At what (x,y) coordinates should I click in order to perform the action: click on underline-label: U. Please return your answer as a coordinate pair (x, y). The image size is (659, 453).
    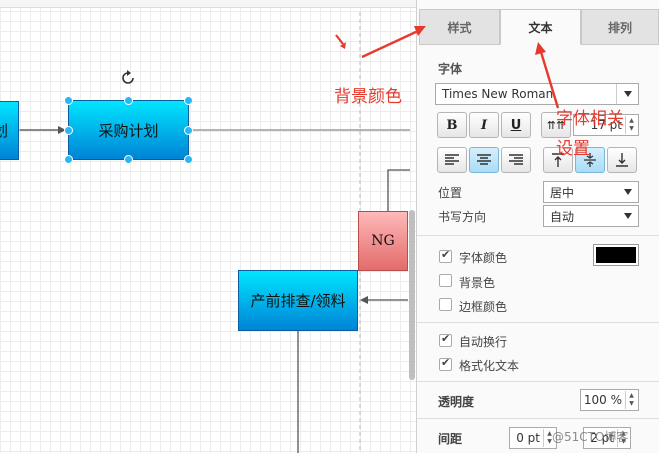
    Looking at the image, I should click on (516, 125).